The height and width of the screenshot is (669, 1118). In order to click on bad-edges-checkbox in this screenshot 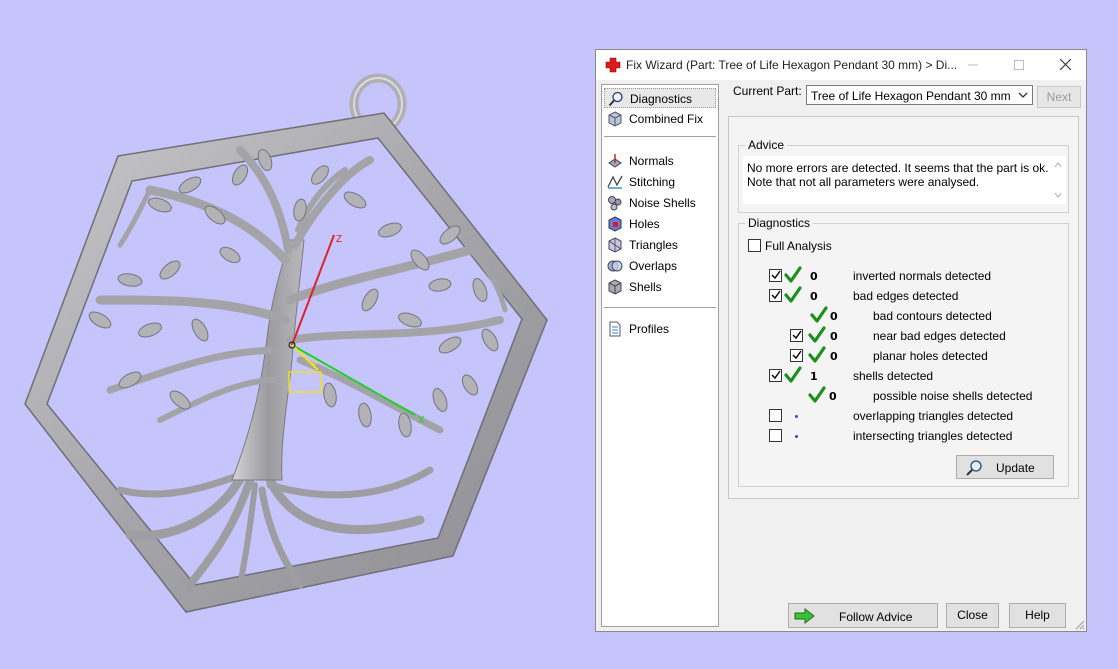, I will do `click(775, 295)`.